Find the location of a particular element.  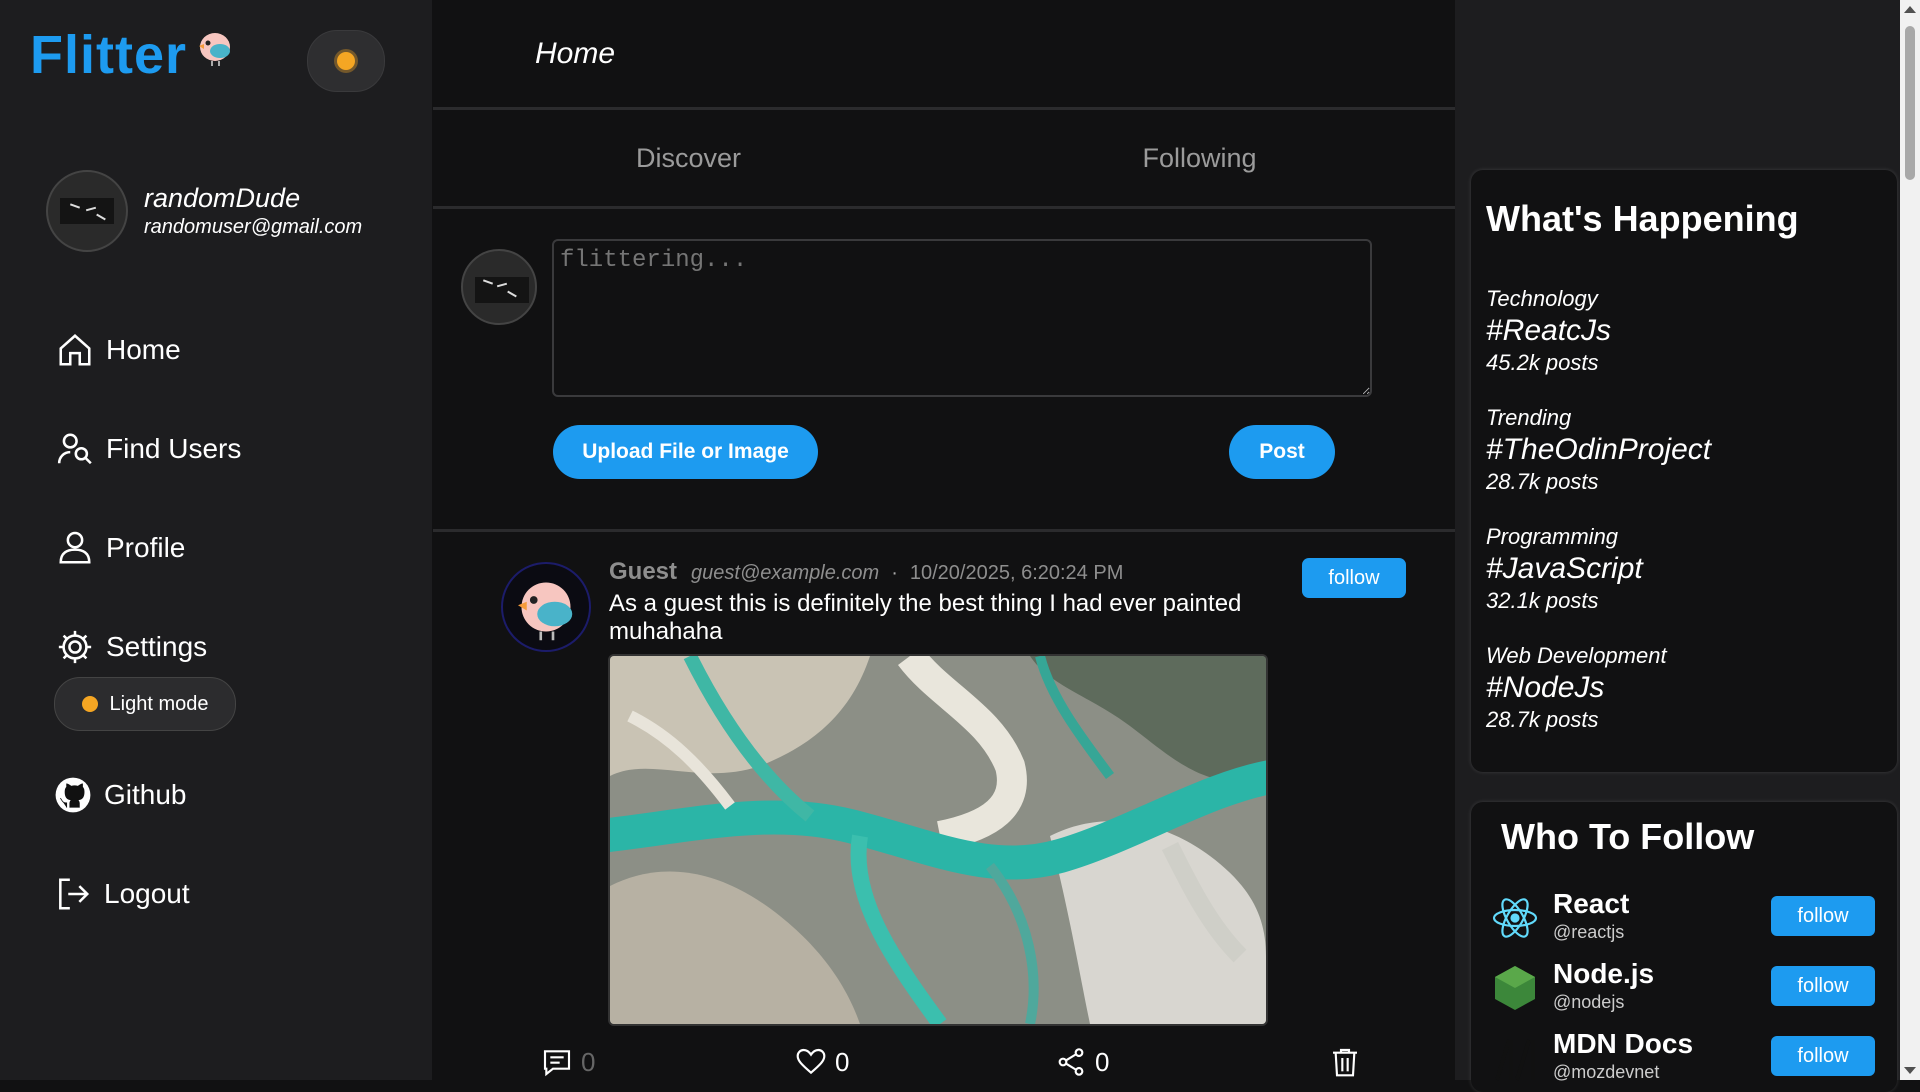

whats-happening-title: What's Happening is located at coordinates (1642, 218).